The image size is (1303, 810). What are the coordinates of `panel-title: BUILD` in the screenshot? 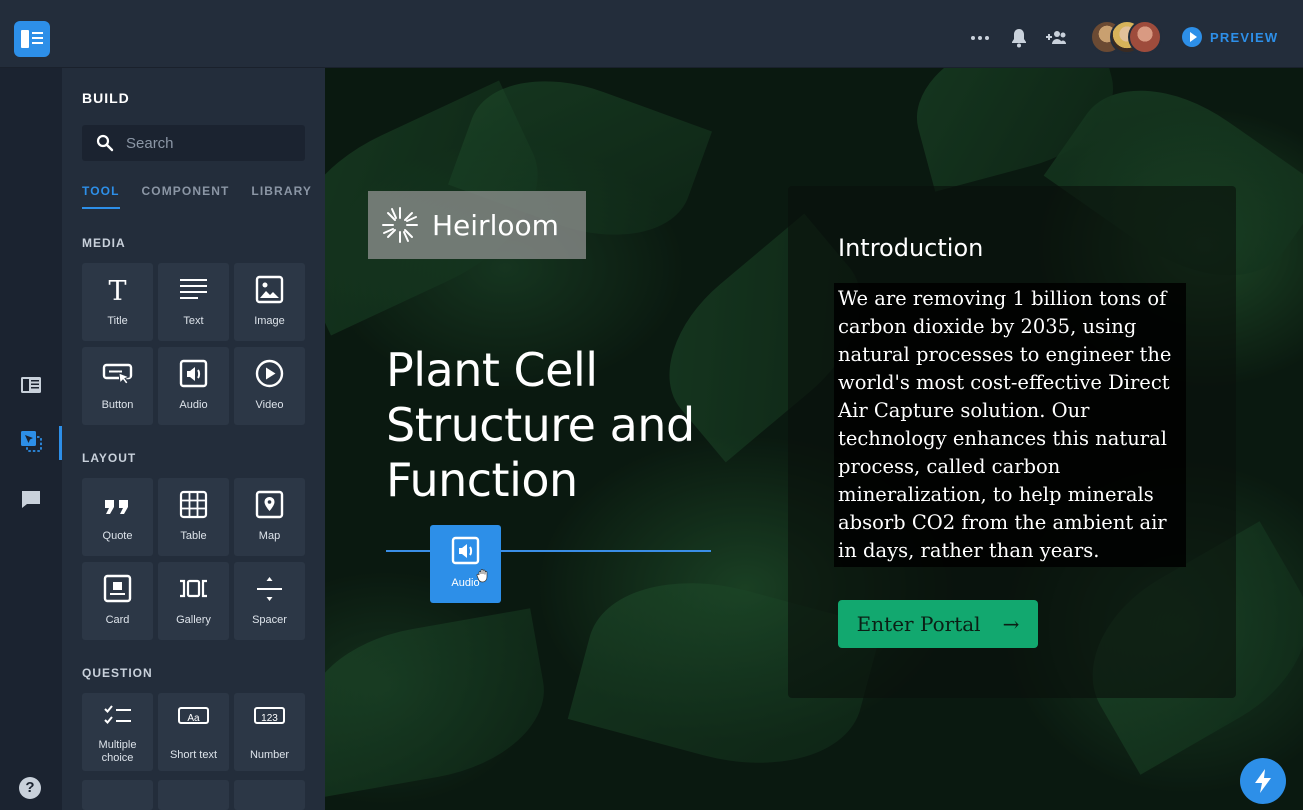 It's located at (106, 98).